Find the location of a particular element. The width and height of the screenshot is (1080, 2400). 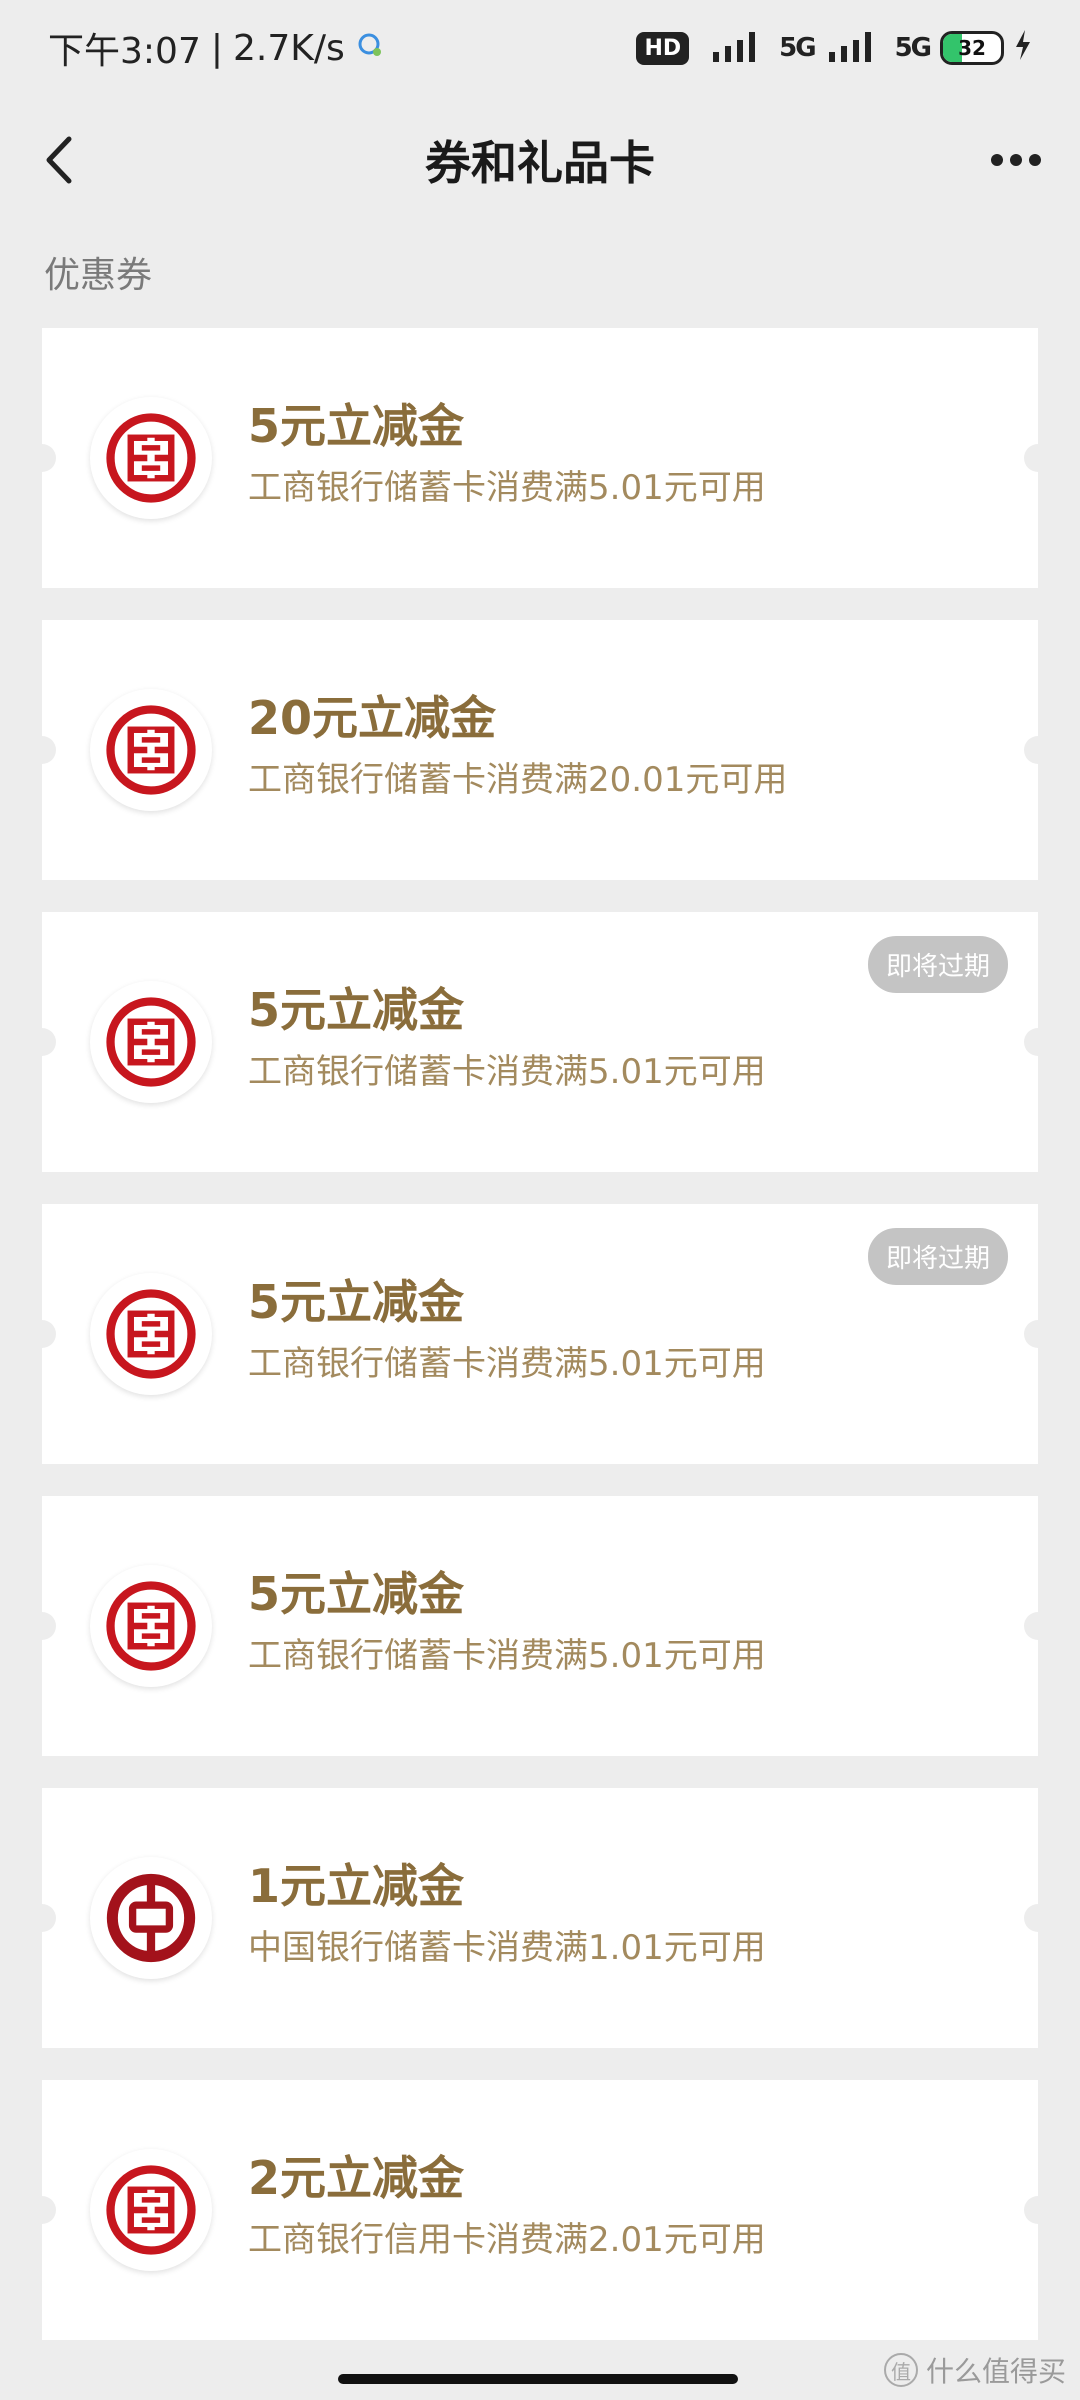

coupon-description: 工商银行信用卡消费满2.01元可用 is located at coordinates (507, 2240).